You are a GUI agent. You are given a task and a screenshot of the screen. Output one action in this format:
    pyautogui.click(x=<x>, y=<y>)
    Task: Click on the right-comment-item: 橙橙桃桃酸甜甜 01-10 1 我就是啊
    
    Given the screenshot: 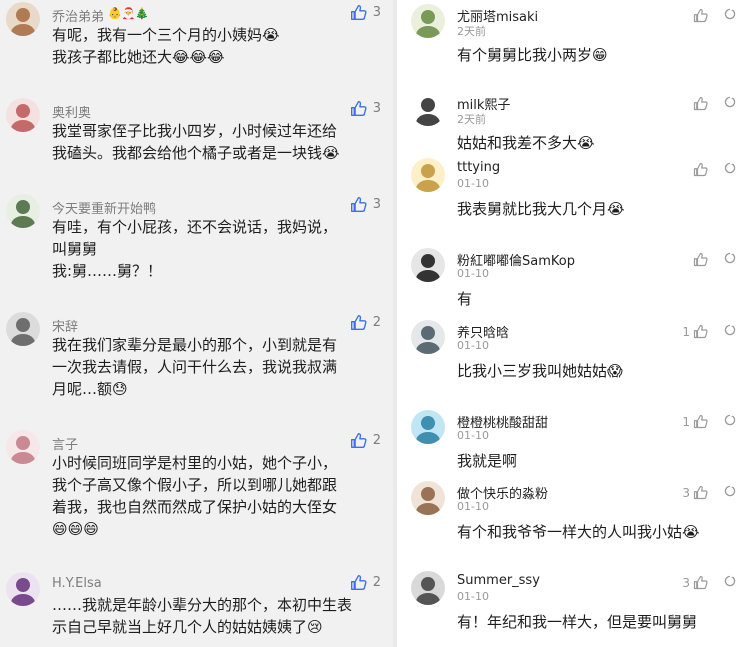 What is the action you would take?
    pyautogui.click(x=573, y=445)
    